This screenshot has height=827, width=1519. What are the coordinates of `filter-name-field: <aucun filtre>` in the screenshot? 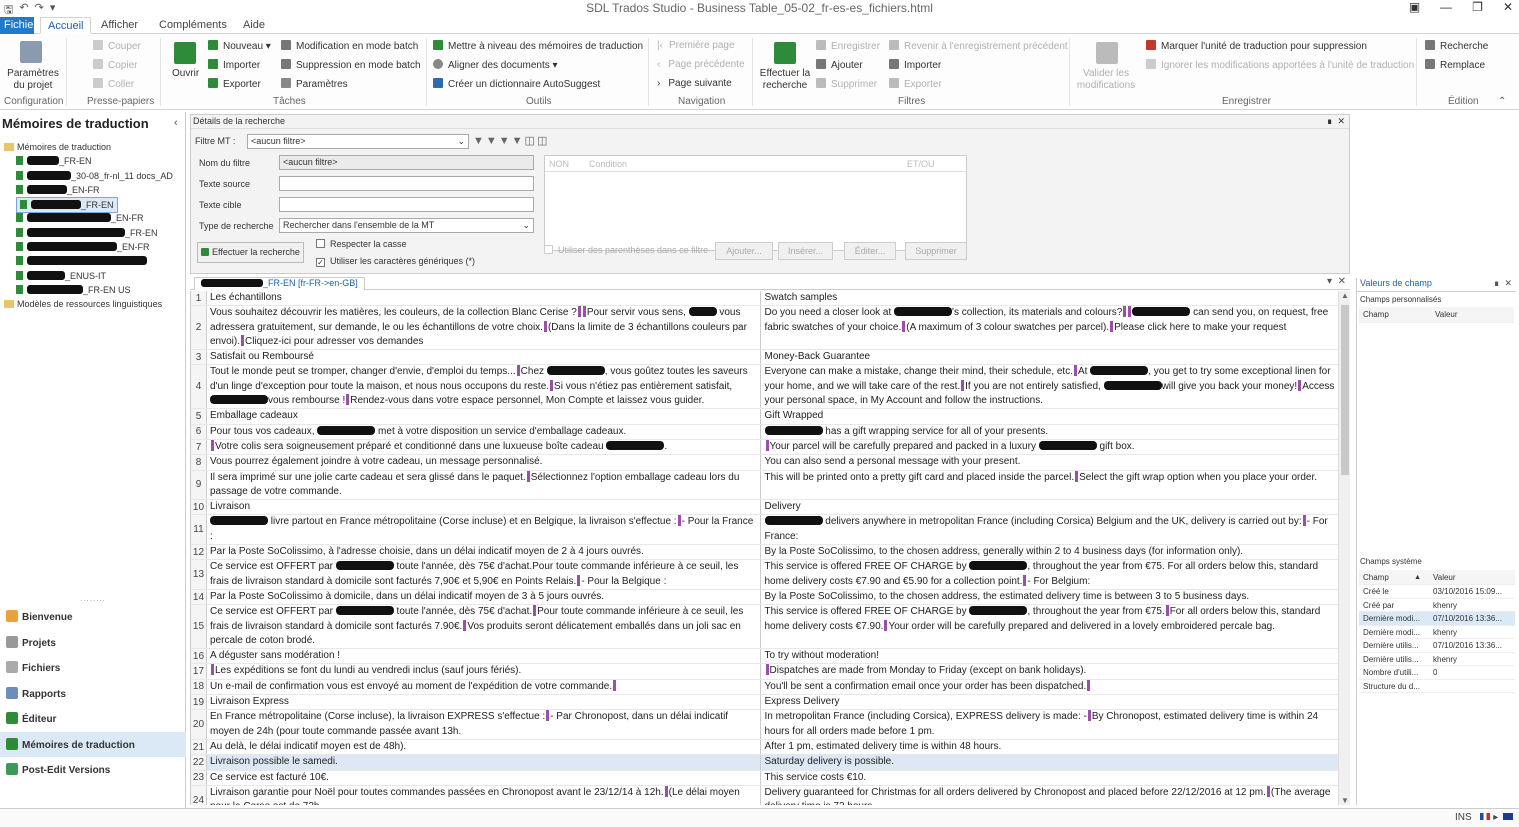 It's located at (406, 162).